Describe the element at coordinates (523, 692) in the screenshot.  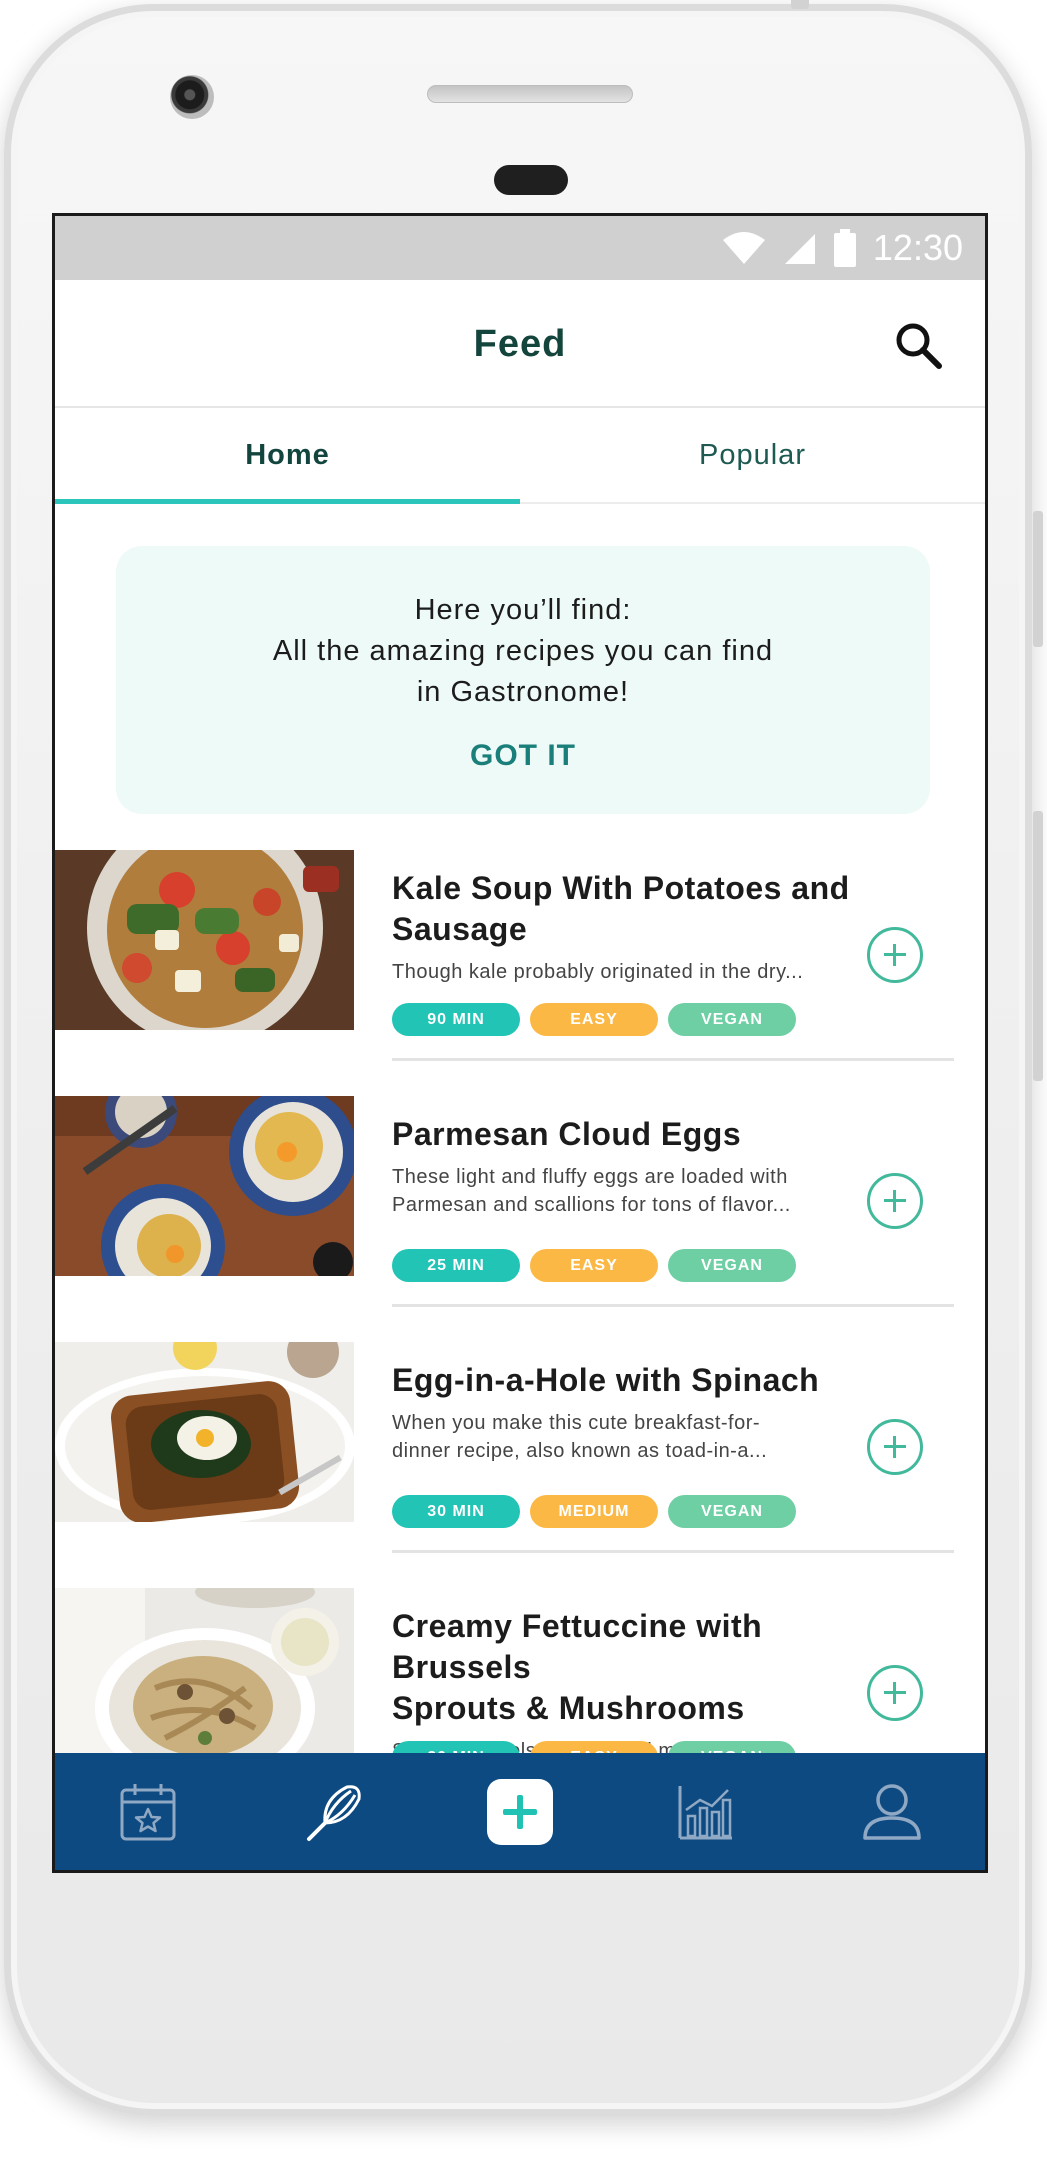
I see `banner-line: in Gastronome!` at that location.